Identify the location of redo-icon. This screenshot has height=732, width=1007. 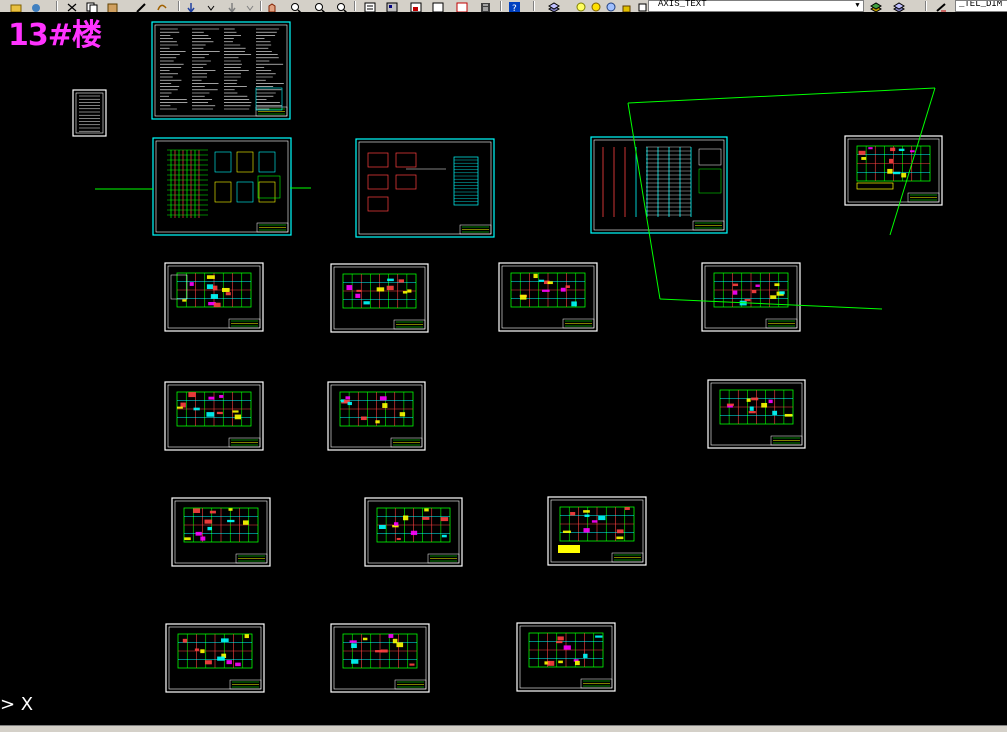
(191, 6).